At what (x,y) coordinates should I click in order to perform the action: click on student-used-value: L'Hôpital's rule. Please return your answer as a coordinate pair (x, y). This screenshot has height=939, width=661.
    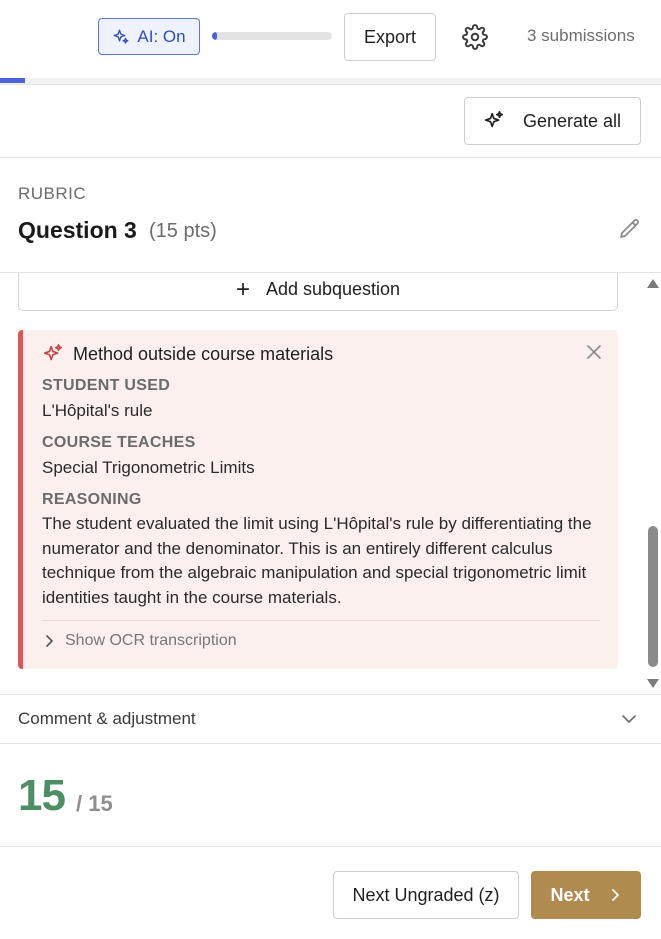
    Looking at the image, I should click on (97, 410).